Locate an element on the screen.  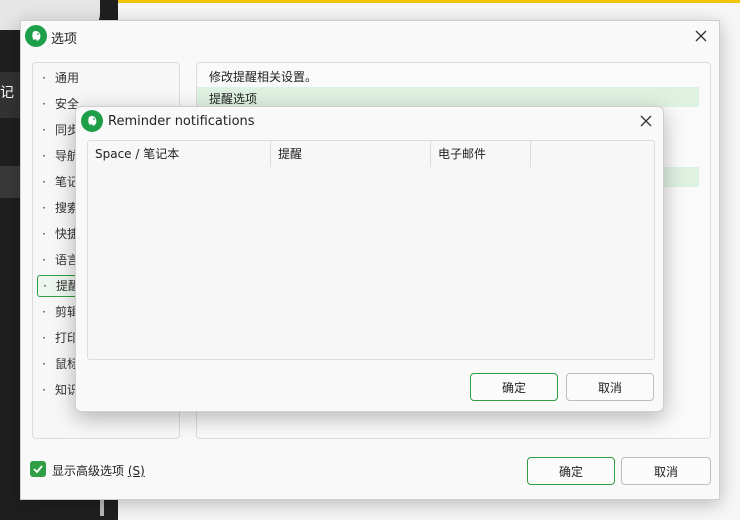
reminder-ok-button: 确定 is located at coordinates (514, 387).